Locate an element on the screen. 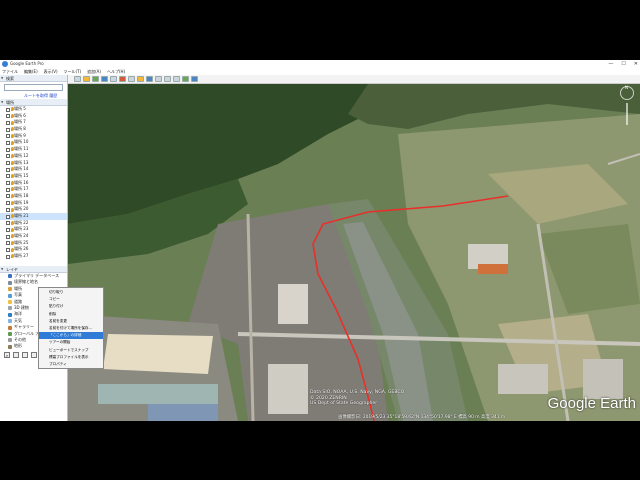  email-icon is located at coordinates (167, 79).